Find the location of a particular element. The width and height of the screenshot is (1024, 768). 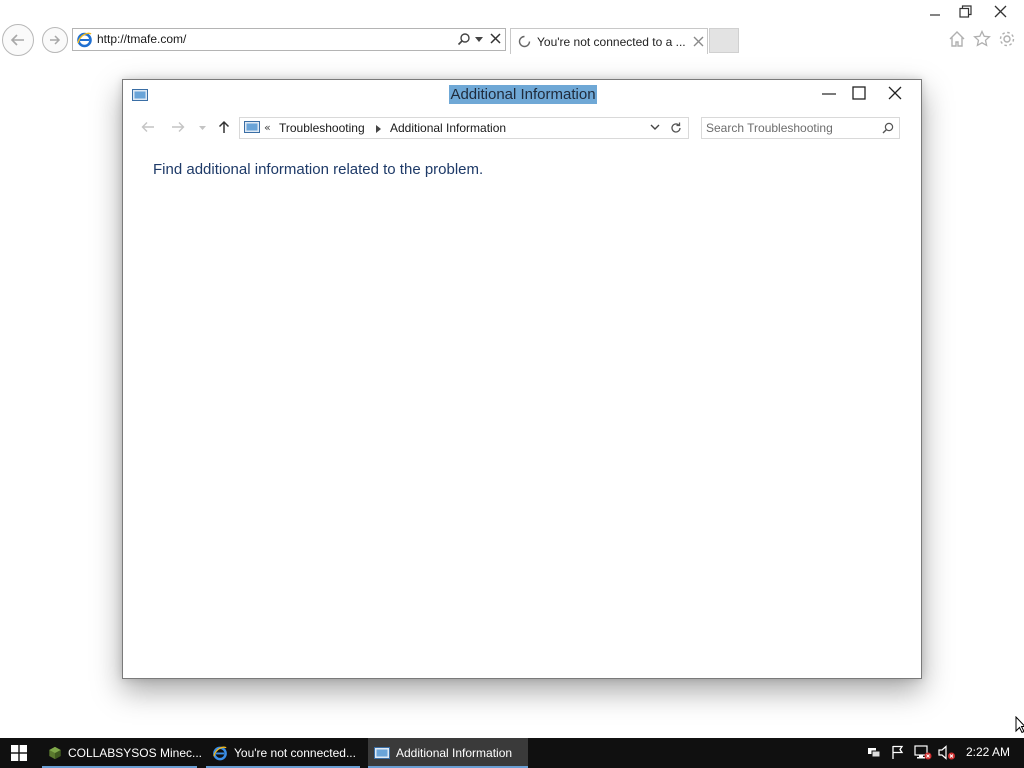

address-bar: http://tmafe.com/ is located at coordinates (289, 39).